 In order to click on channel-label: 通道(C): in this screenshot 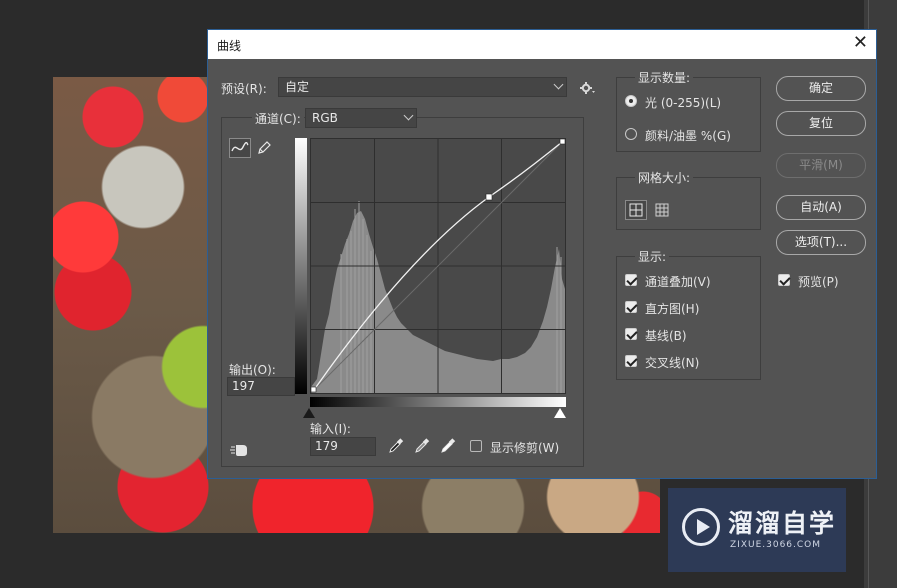, I will do `click(278, 118)`.